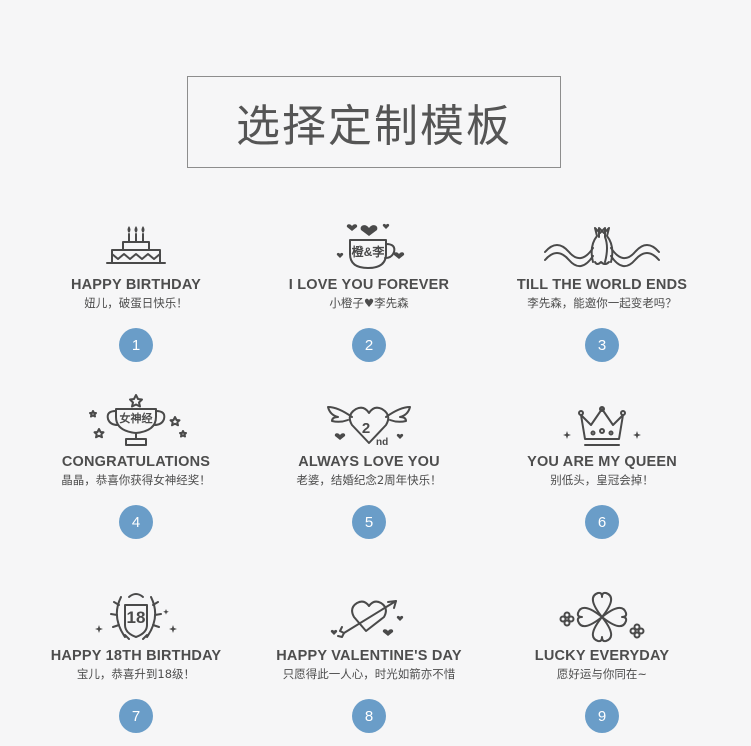 The width and height of the screenshot is (751, 746). What do you see at coordinates (136, 285) in the screenshot?
I see `template-title: HAPPY BIRTHDAY` at bounding box center [136, 285].